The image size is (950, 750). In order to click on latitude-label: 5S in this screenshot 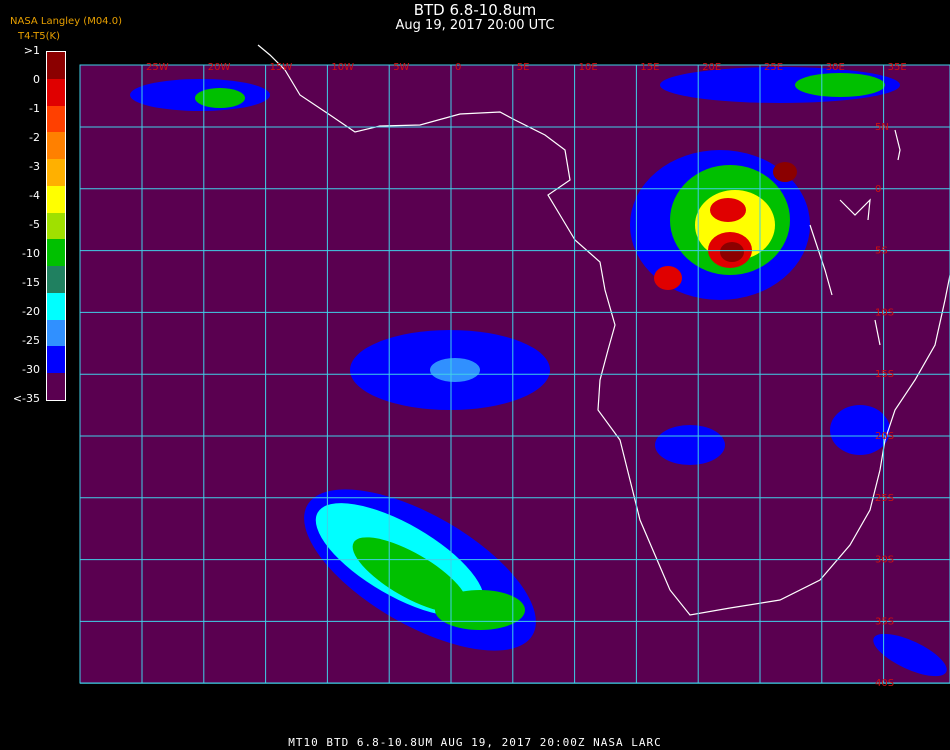, I will do `click(881, 251)`.